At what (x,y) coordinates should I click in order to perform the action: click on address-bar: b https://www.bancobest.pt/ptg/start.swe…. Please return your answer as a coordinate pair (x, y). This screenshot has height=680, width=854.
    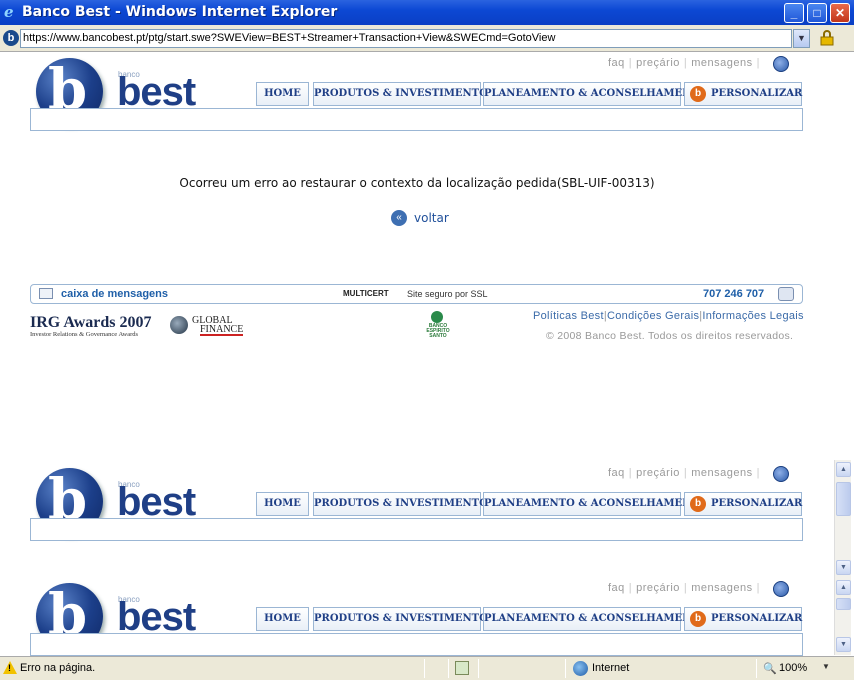
    Looking at the image, I should click on (427, 38).